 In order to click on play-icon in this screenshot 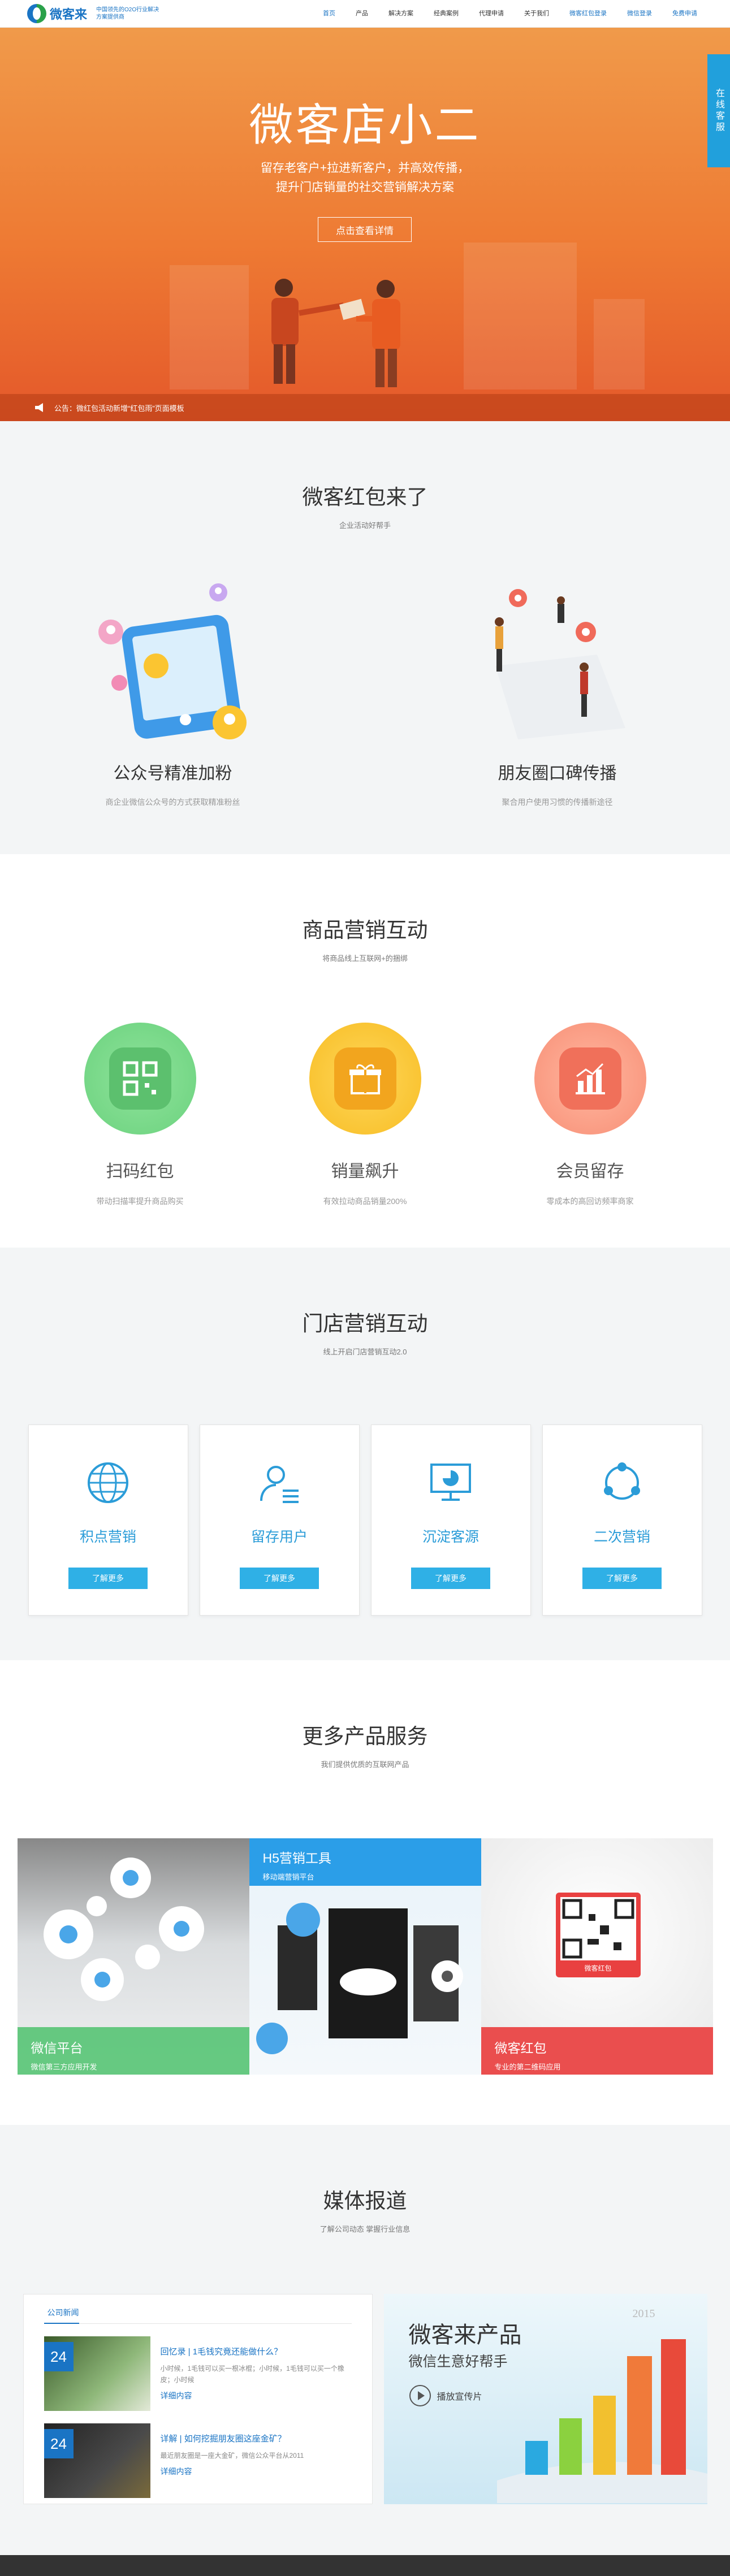, I will do `click(420, 2395)`.